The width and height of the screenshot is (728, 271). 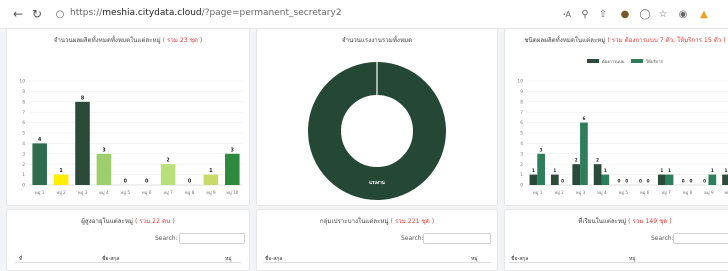 What do you see at coordinates (147, 193) in the screenshot?
I see `x-tick-label: หมู่ 6` at bounding box center [147, 193].